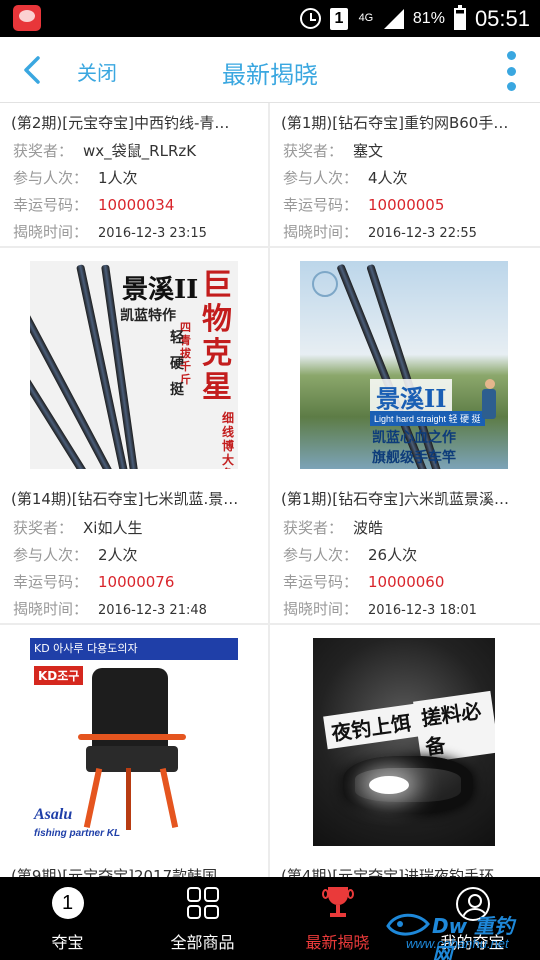  Describe the element at coordinates (337, 904) in the screenshot. I see `trophy-icon` at that location.